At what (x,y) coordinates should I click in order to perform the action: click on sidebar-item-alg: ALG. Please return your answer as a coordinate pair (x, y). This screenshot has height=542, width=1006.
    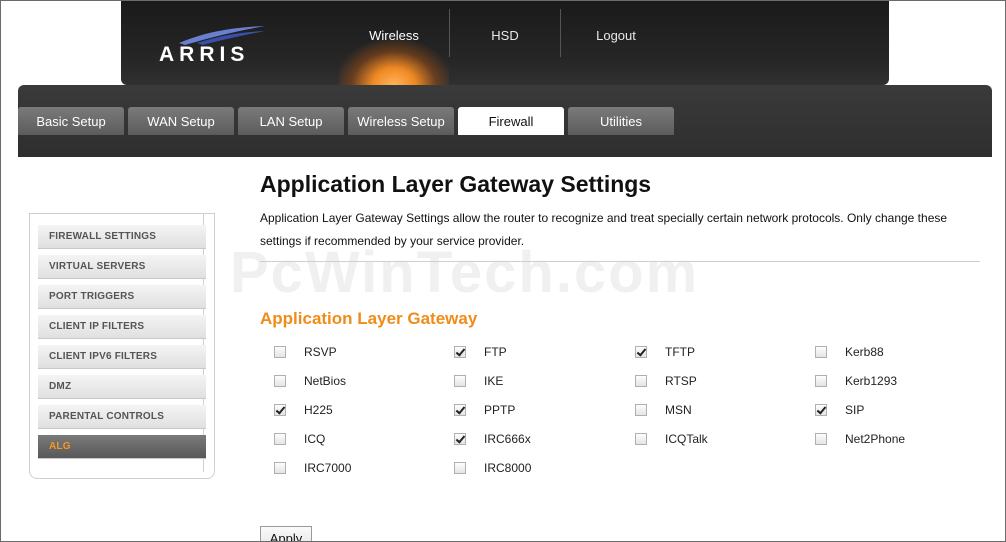
    Looking at the image, I should click on (122, 447).